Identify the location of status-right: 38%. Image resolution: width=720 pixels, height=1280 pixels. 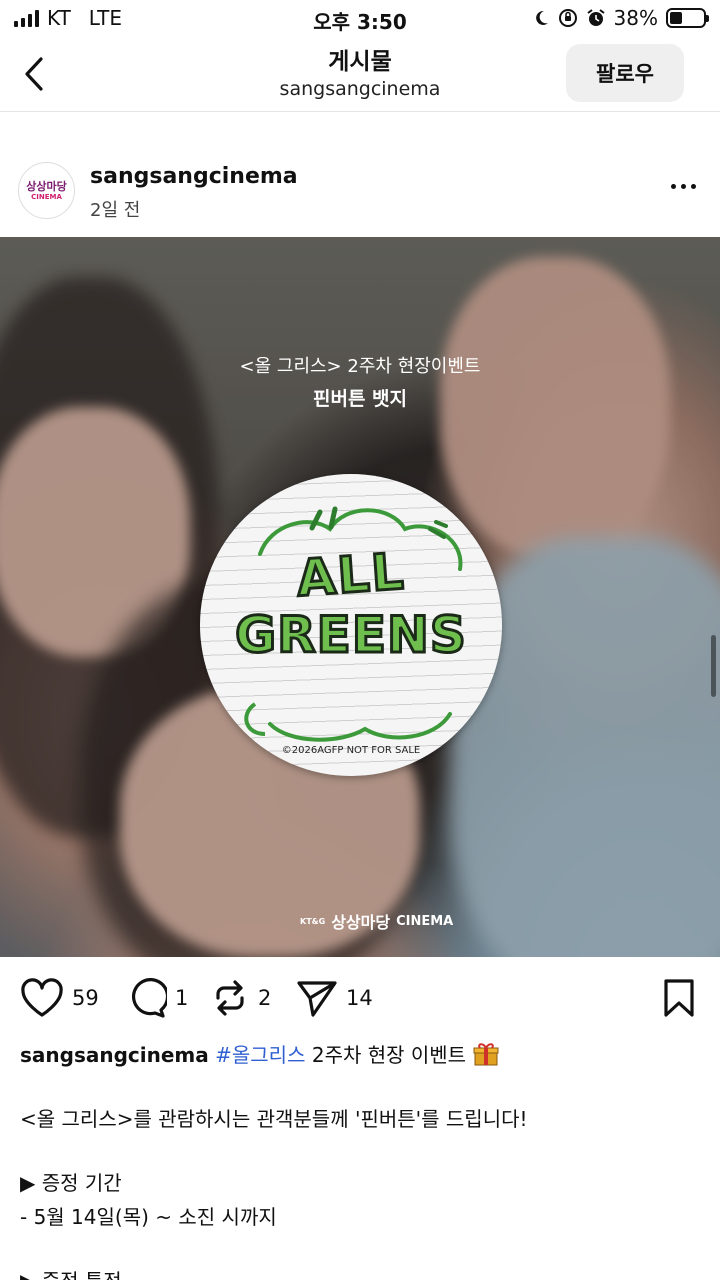
(620, 18).